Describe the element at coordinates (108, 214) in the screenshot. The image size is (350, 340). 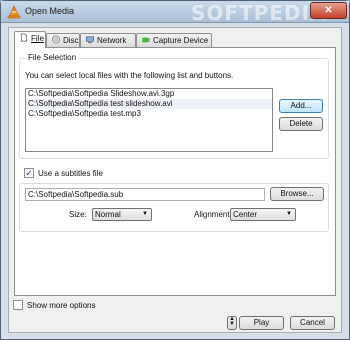
I see `size-value: Normal` at that location.